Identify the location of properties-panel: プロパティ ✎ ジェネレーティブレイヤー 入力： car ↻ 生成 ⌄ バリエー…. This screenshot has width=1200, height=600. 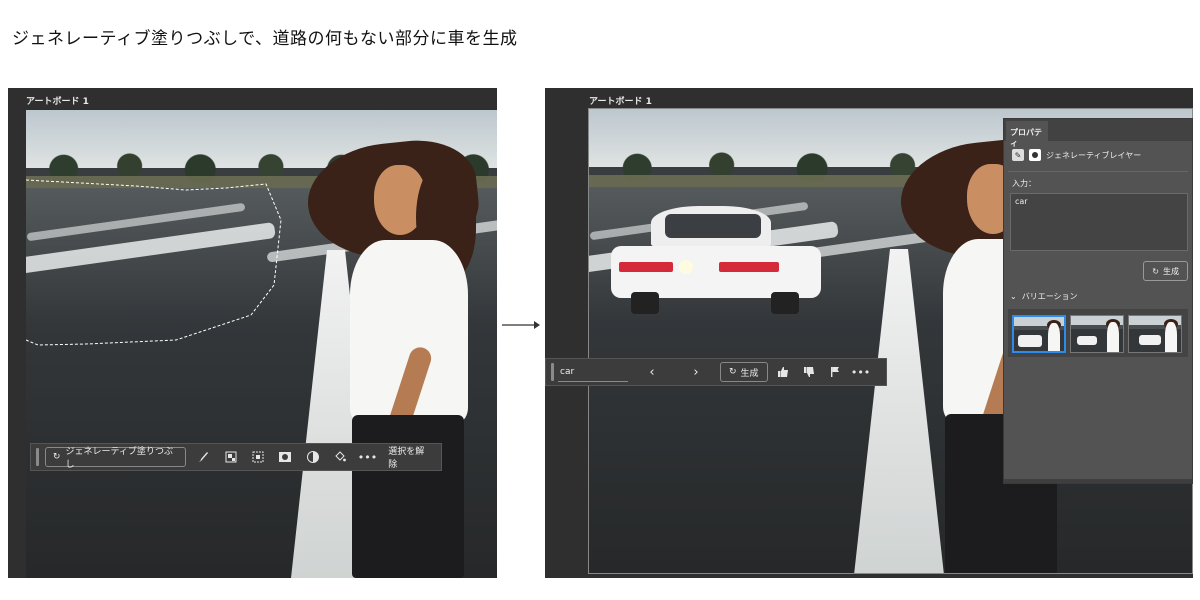
(1098, 301).